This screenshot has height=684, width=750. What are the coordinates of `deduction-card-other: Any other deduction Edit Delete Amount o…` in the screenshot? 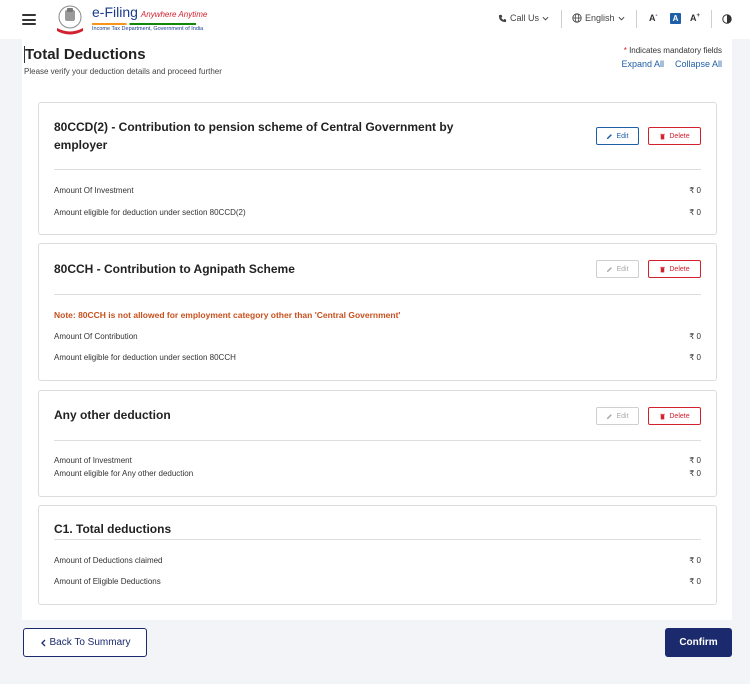 It's located at (377, 443).